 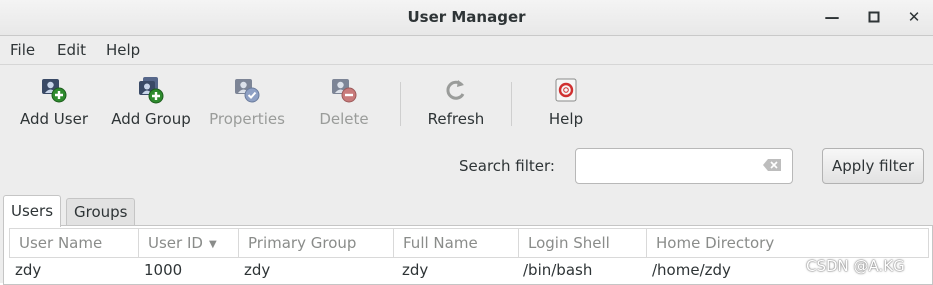 What do you see at coordinates (468, 270) in the screenshot?
I see `table-row: zdy 1000 zdy zdy /bin/bash /home/zdy` at bounding box center [468, 270].